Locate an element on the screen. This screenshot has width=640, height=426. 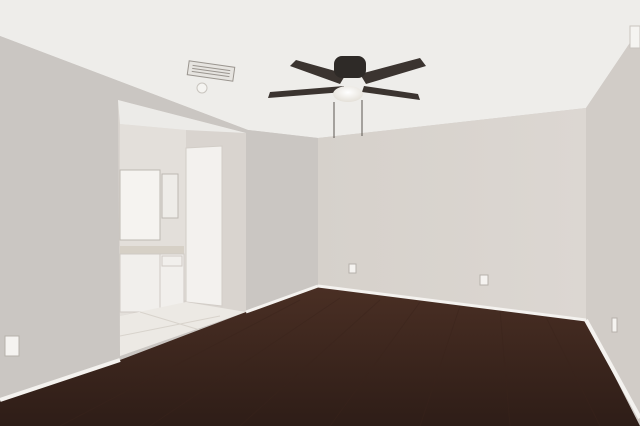
fan-light-globe is located at coordinates (348, 94).